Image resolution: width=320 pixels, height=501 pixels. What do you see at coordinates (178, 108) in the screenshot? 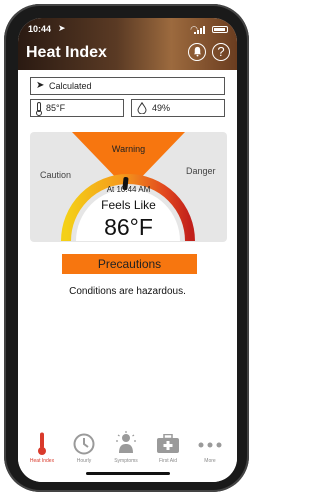
I see `humidity-field: 49%` at bounding box center [178, 108].